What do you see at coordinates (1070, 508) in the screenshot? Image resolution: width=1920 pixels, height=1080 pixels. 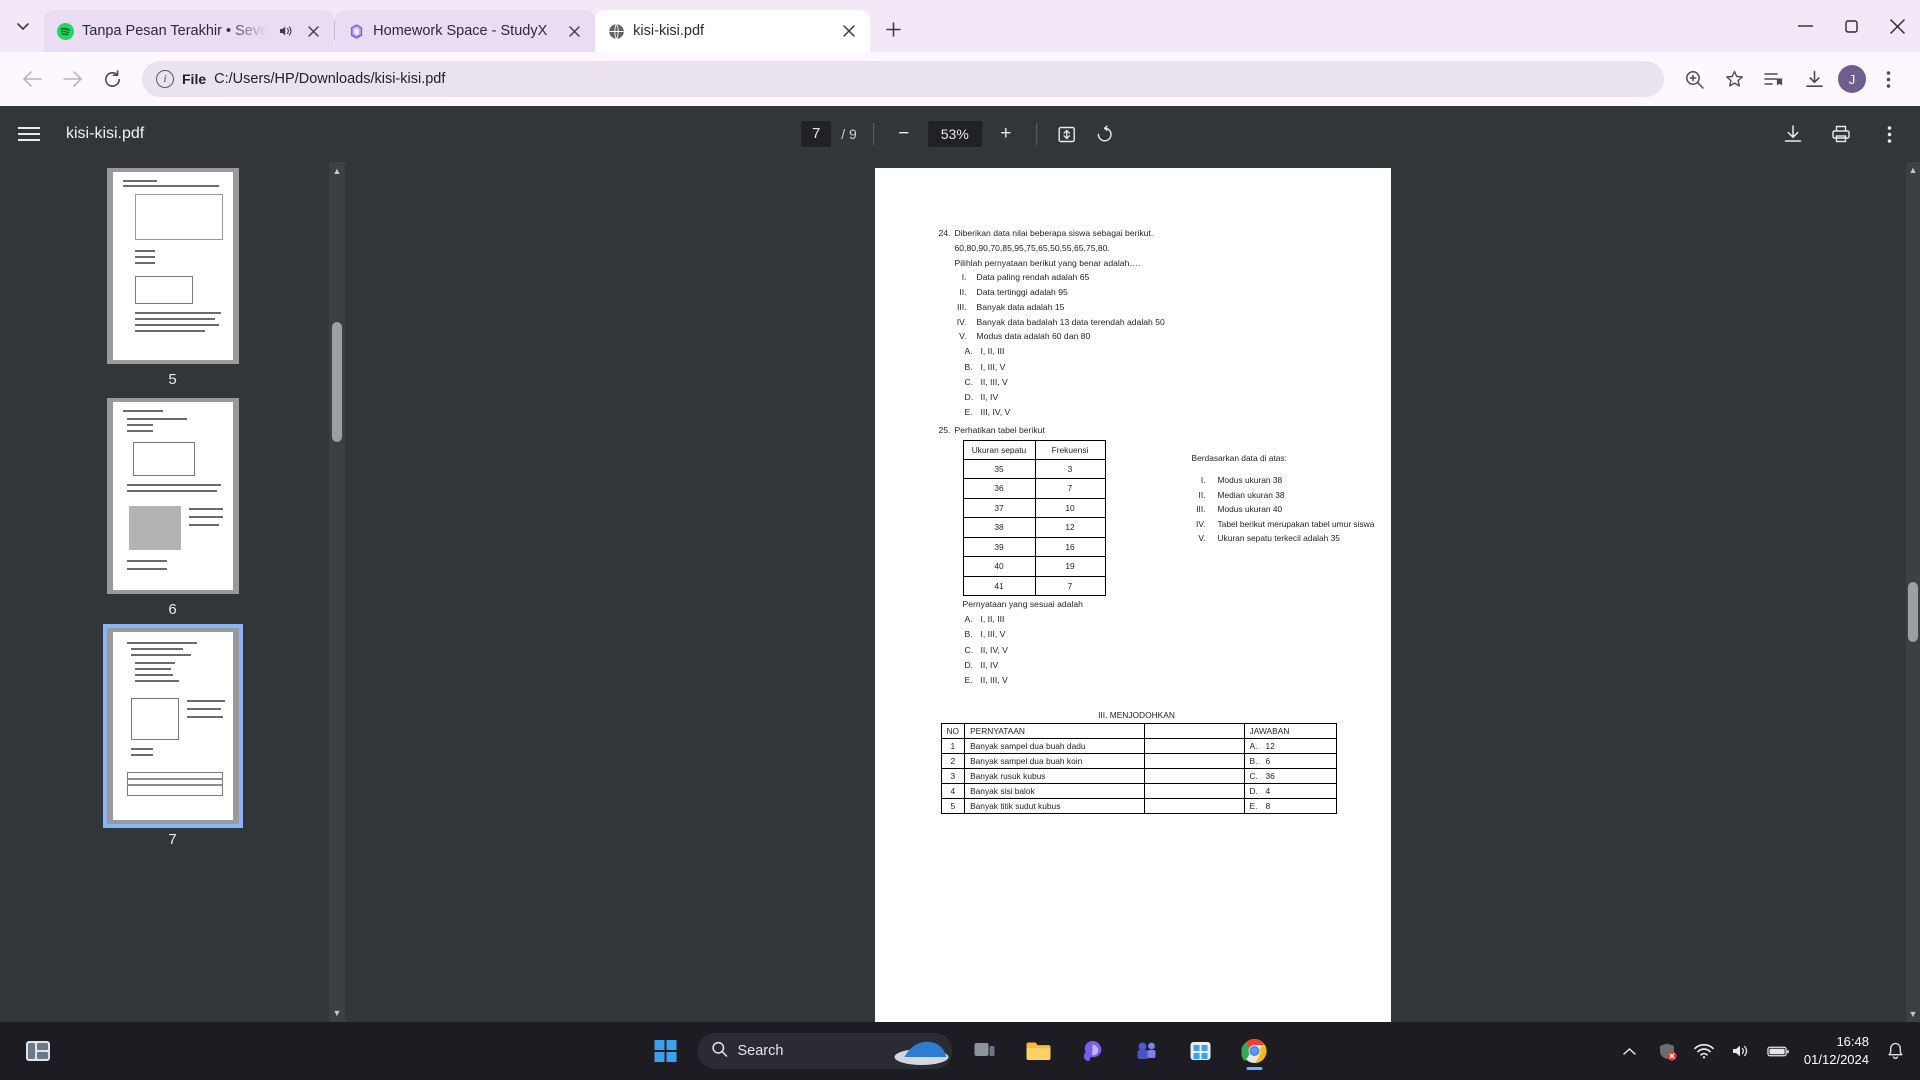 I see `cell-frequency: 10` at bounding box center [1070, 508].